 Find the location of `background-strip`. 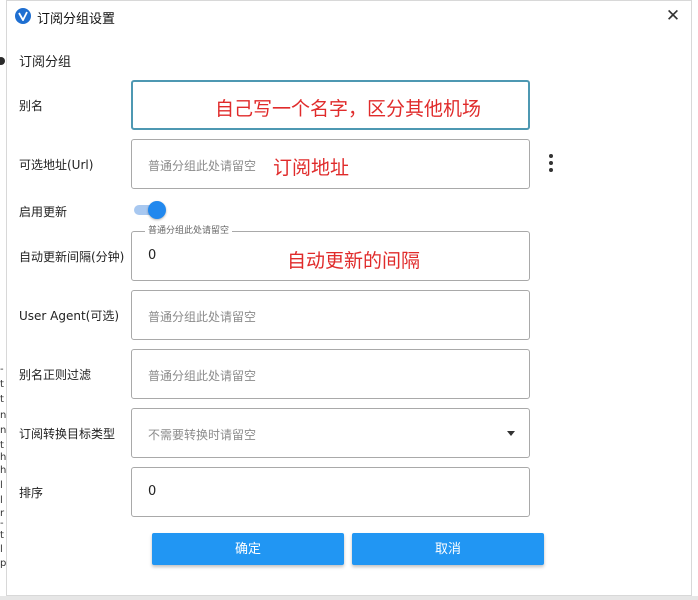

background-strip is located at coordinates (349, 598).